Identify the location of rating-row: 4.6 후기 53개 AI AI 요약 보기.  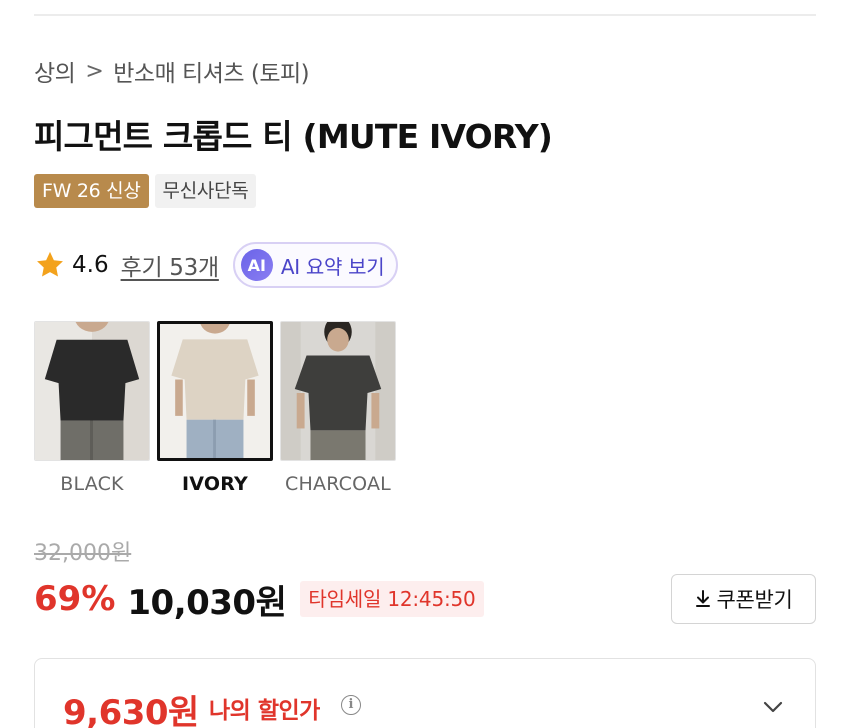
(216, 265).